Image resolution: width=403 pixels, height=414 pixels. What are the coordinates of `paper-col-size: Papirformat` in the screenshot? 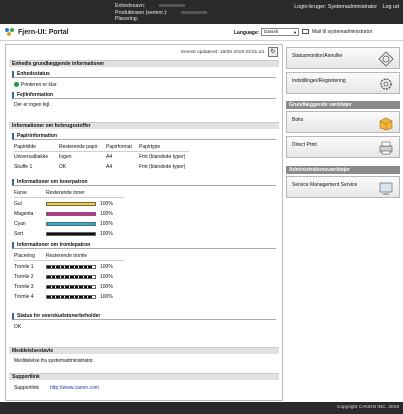 It's located at (119, 147).